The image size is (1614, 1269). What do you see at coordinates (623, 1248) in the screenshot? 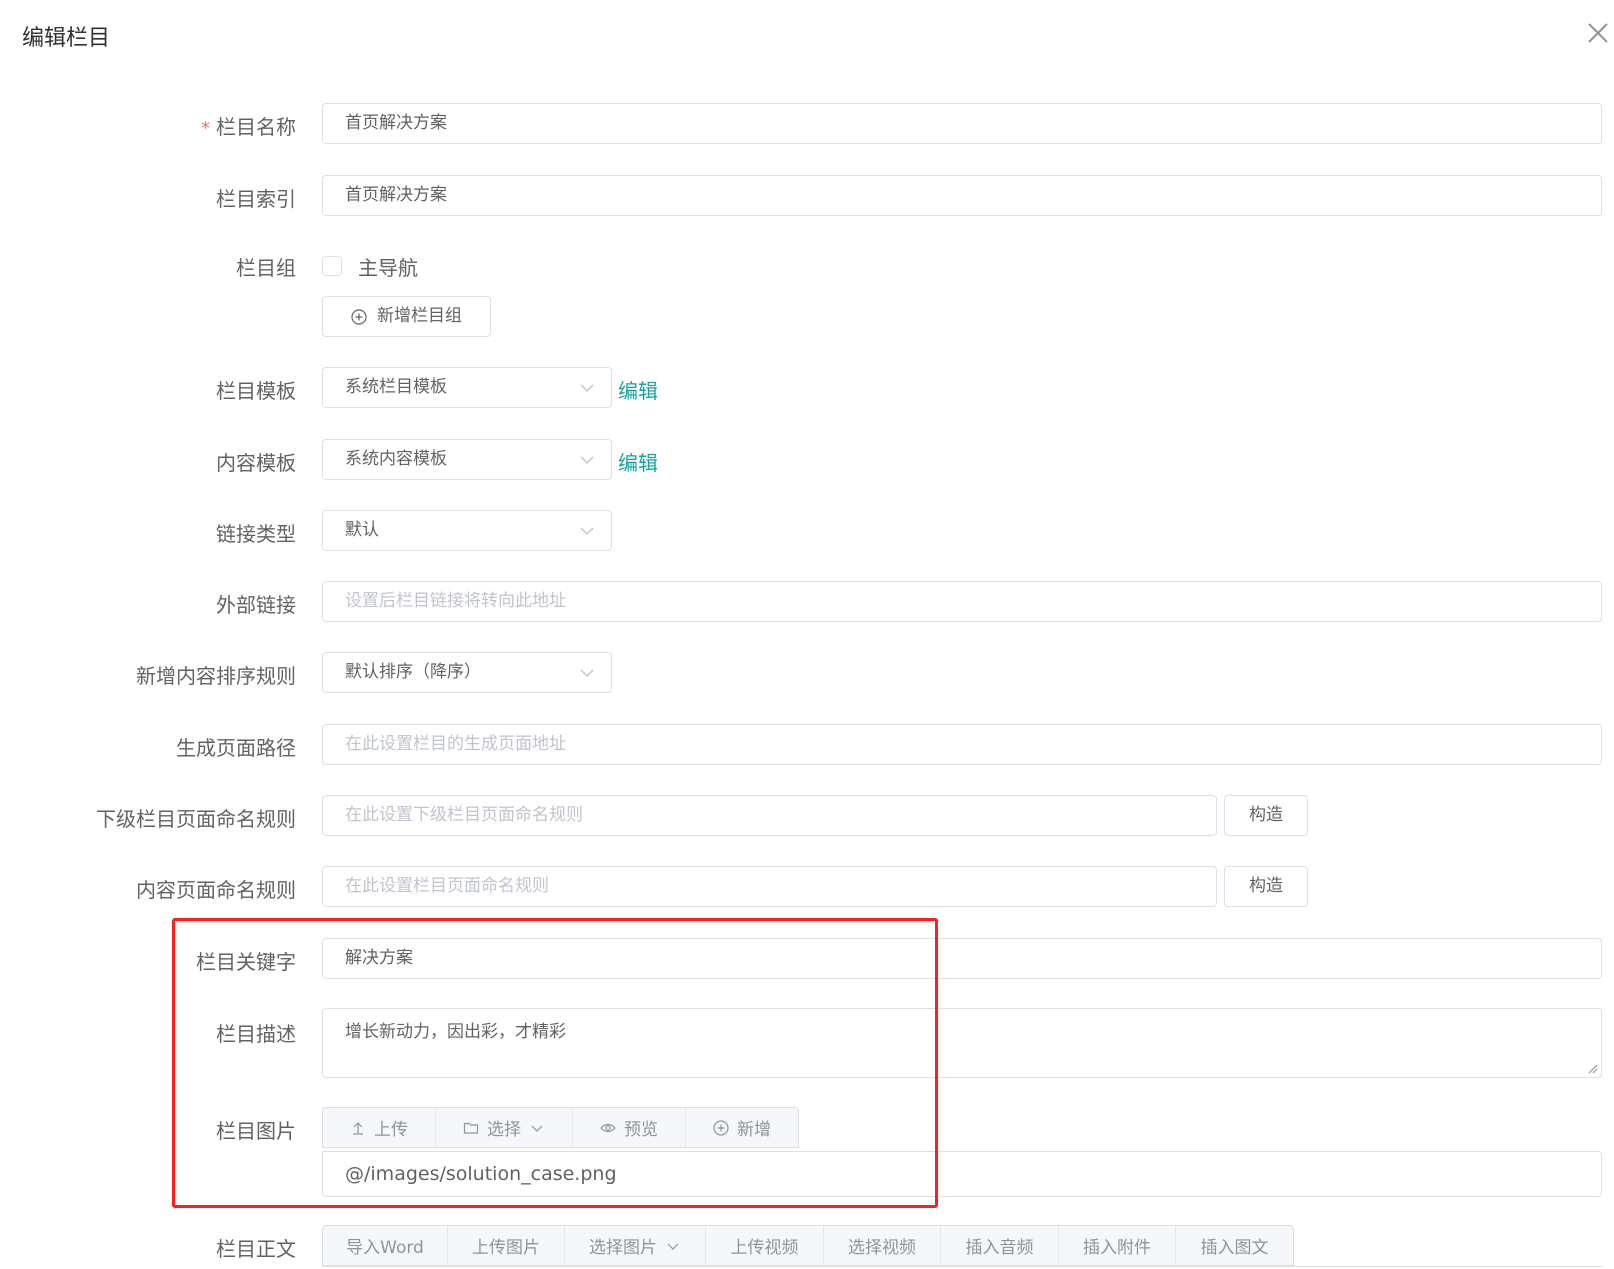
I see `select-image-label: 选择图片` at bounding box center [623, 1248].